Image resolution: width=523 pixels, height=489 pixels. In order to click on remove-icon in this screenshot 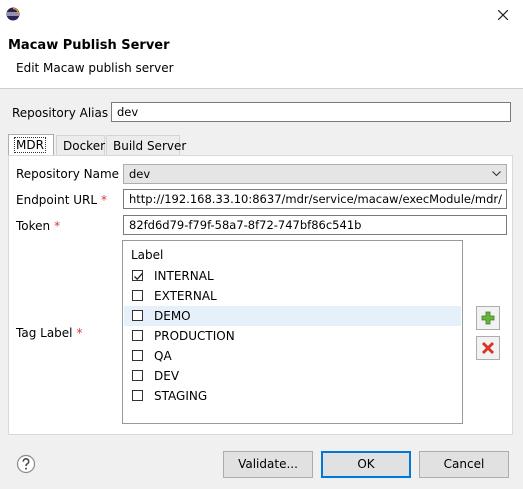, I will do `click(488, 348)`.